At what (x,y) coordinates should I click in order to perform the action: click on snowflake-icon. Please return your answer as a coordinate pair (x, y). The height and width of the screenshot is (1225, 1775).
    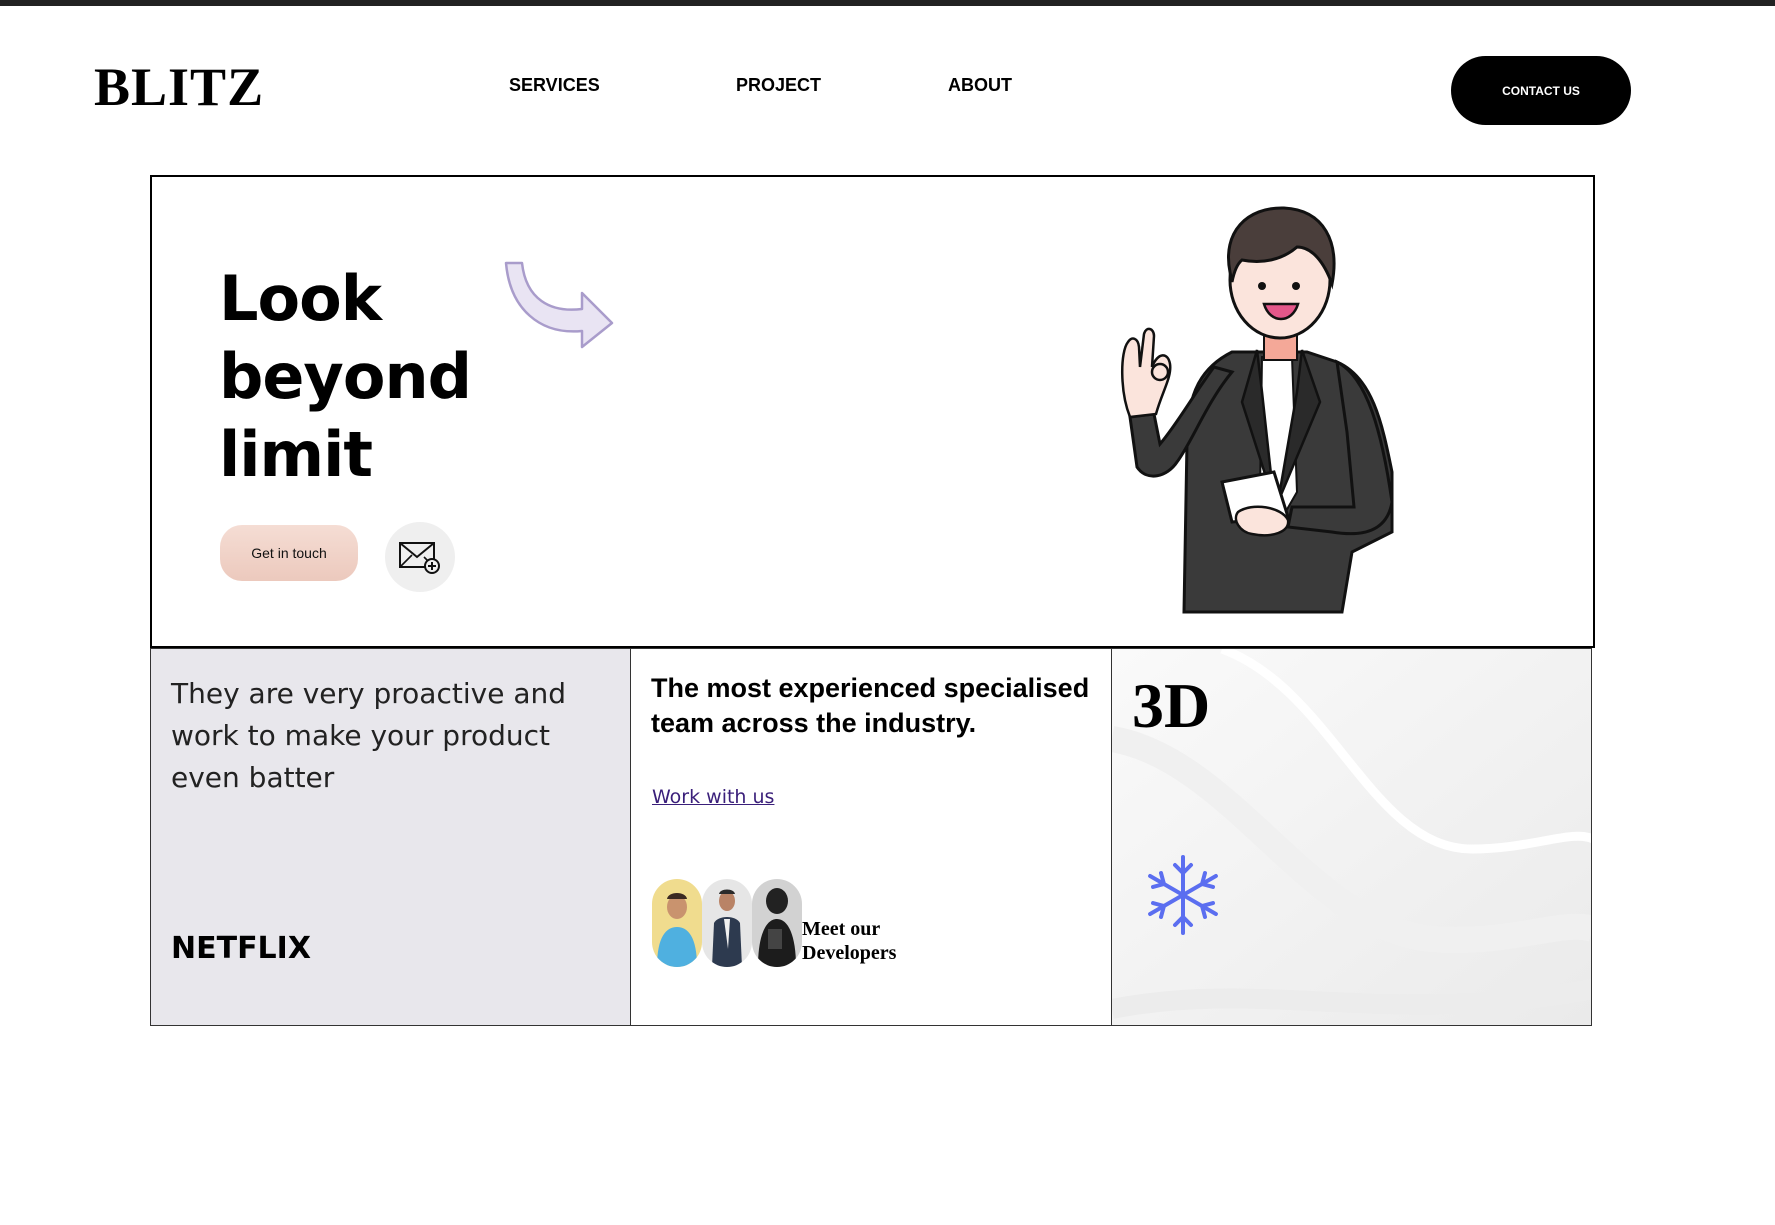
    Looking at the image, I should click on (1183, 895).